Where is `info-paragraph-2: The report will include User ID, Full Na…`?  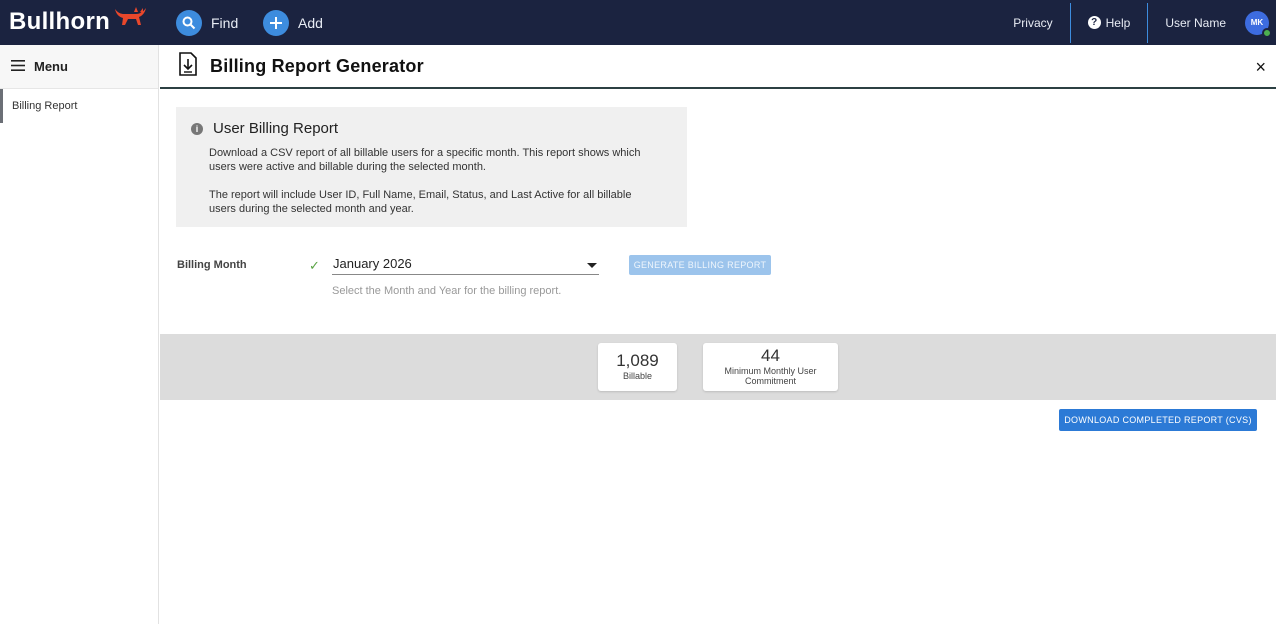 info-paragraph-2: The report will include User ID, Full Na… is located at coordinates (420, 202).